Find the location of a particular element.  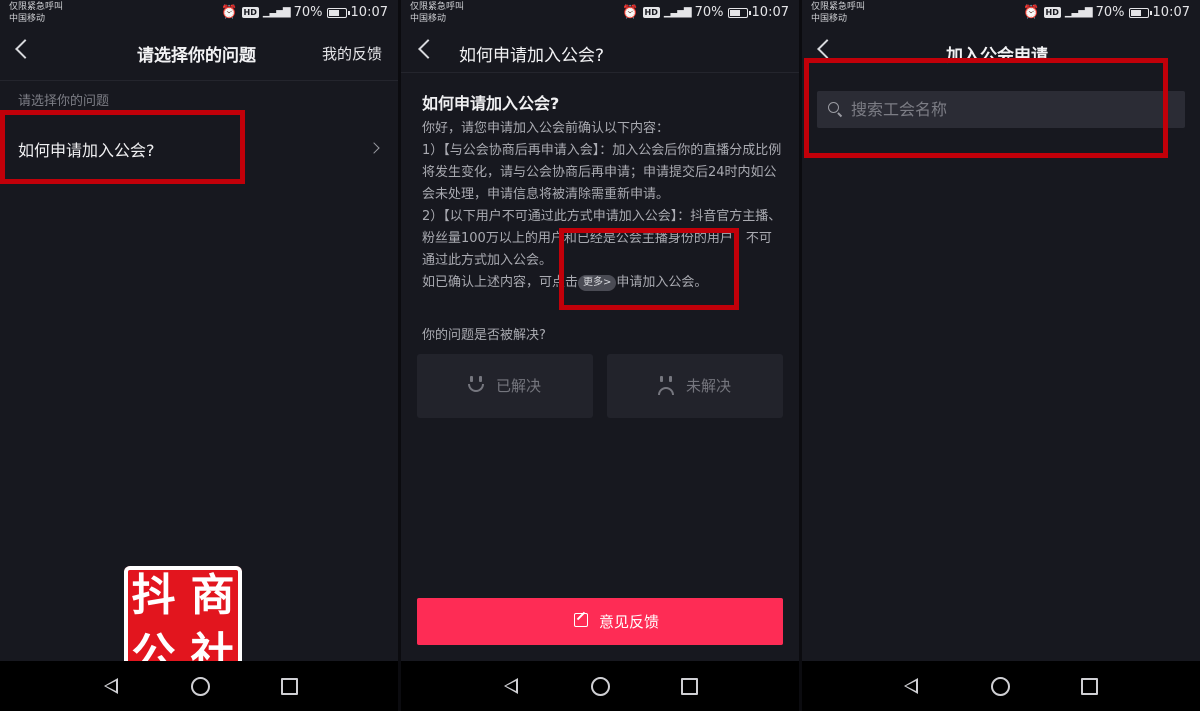

edit-icon is located at coordinates (581, 620).